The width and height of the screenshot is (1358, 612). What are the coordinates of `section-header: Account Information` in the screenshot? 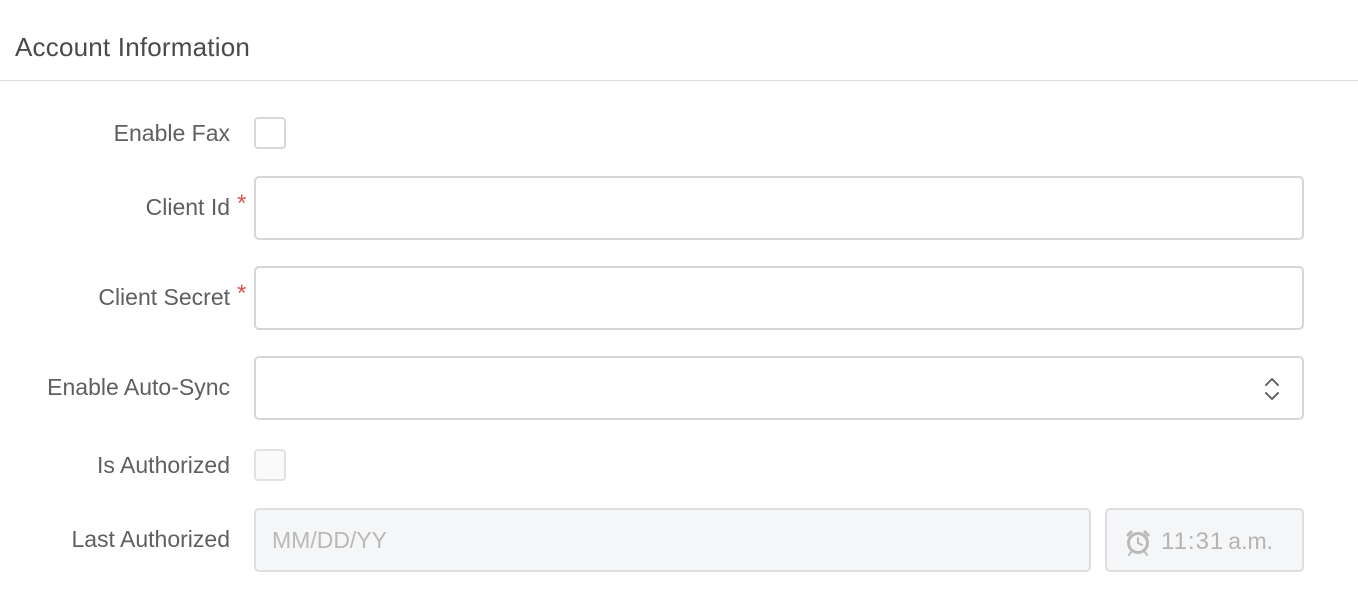 It's located at (679, 40).